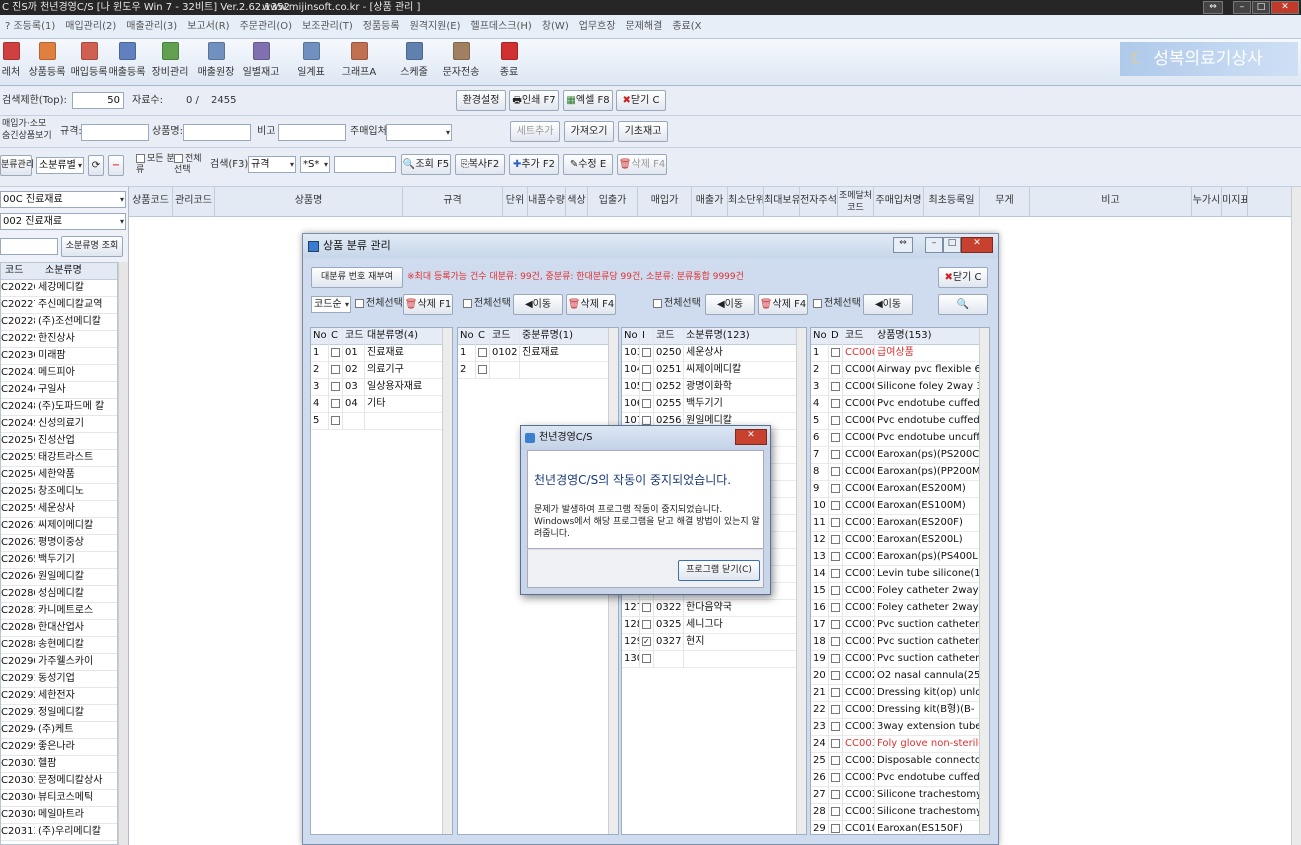  I want to click on print-button: 🖶인쇄 F7, so click(534, 100).